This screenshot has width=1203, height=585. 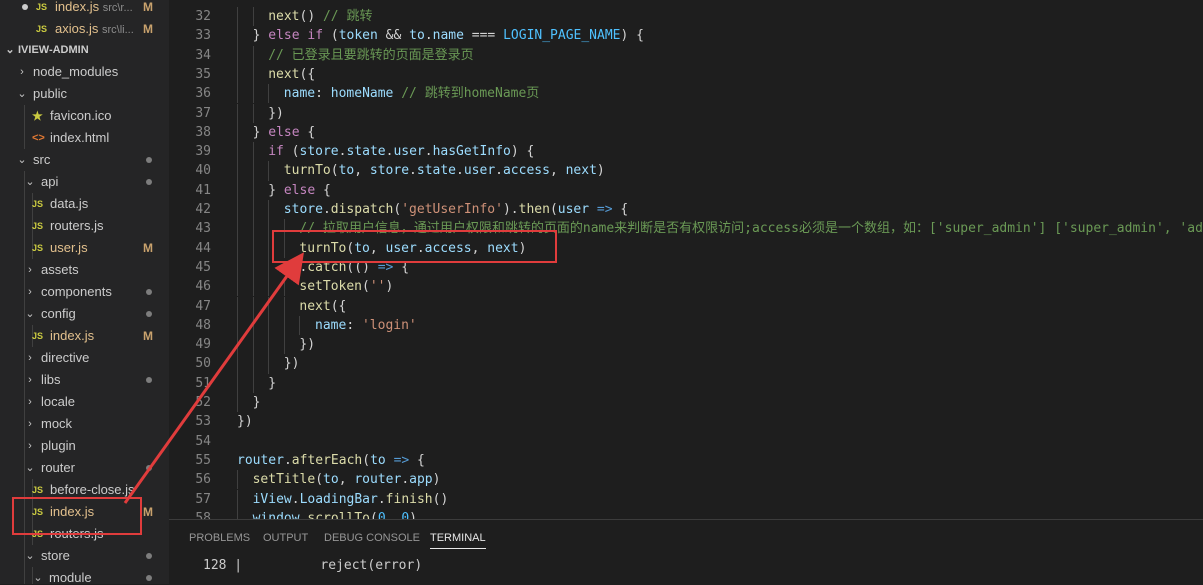 What do you see at coordinates (686, 499) in the screenshot?
I see `code-line: 57 iView.LoadingBar.finish()` at bounding box center [686, 499].